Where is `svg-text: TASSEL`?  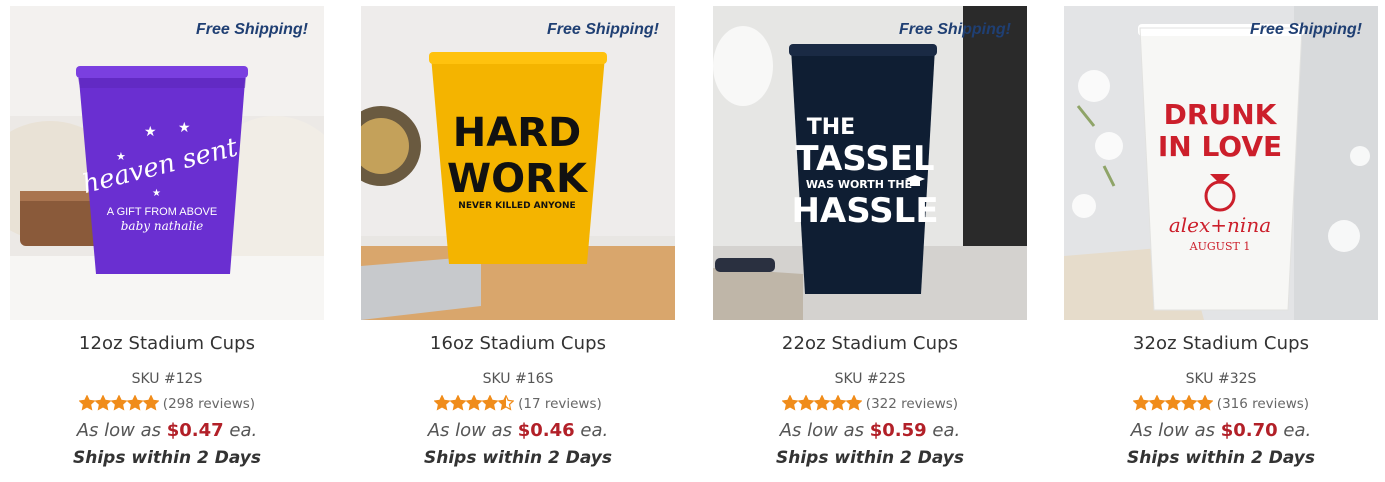
svg-text: TASSEL is located at coordinates (864, 159).